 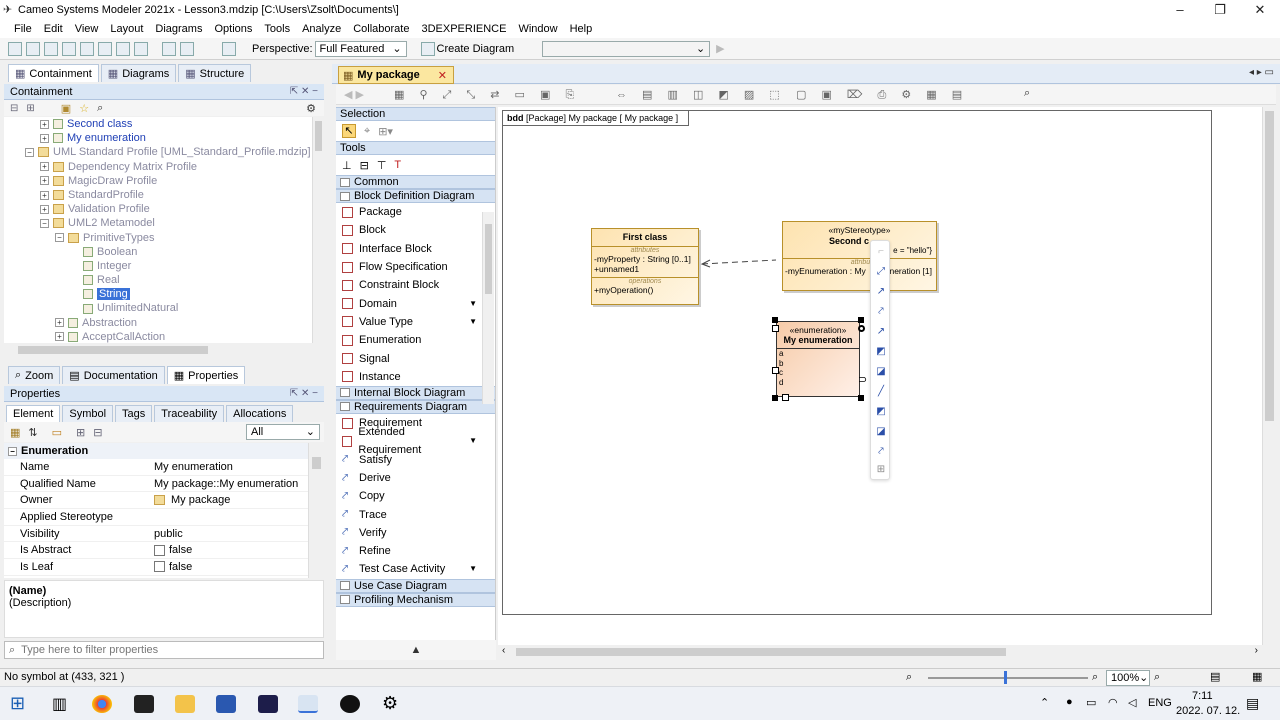 What do you see at coordinates (141, 48) in the screenshot?
I see `redo-icon` at bounding box center [141, 48].